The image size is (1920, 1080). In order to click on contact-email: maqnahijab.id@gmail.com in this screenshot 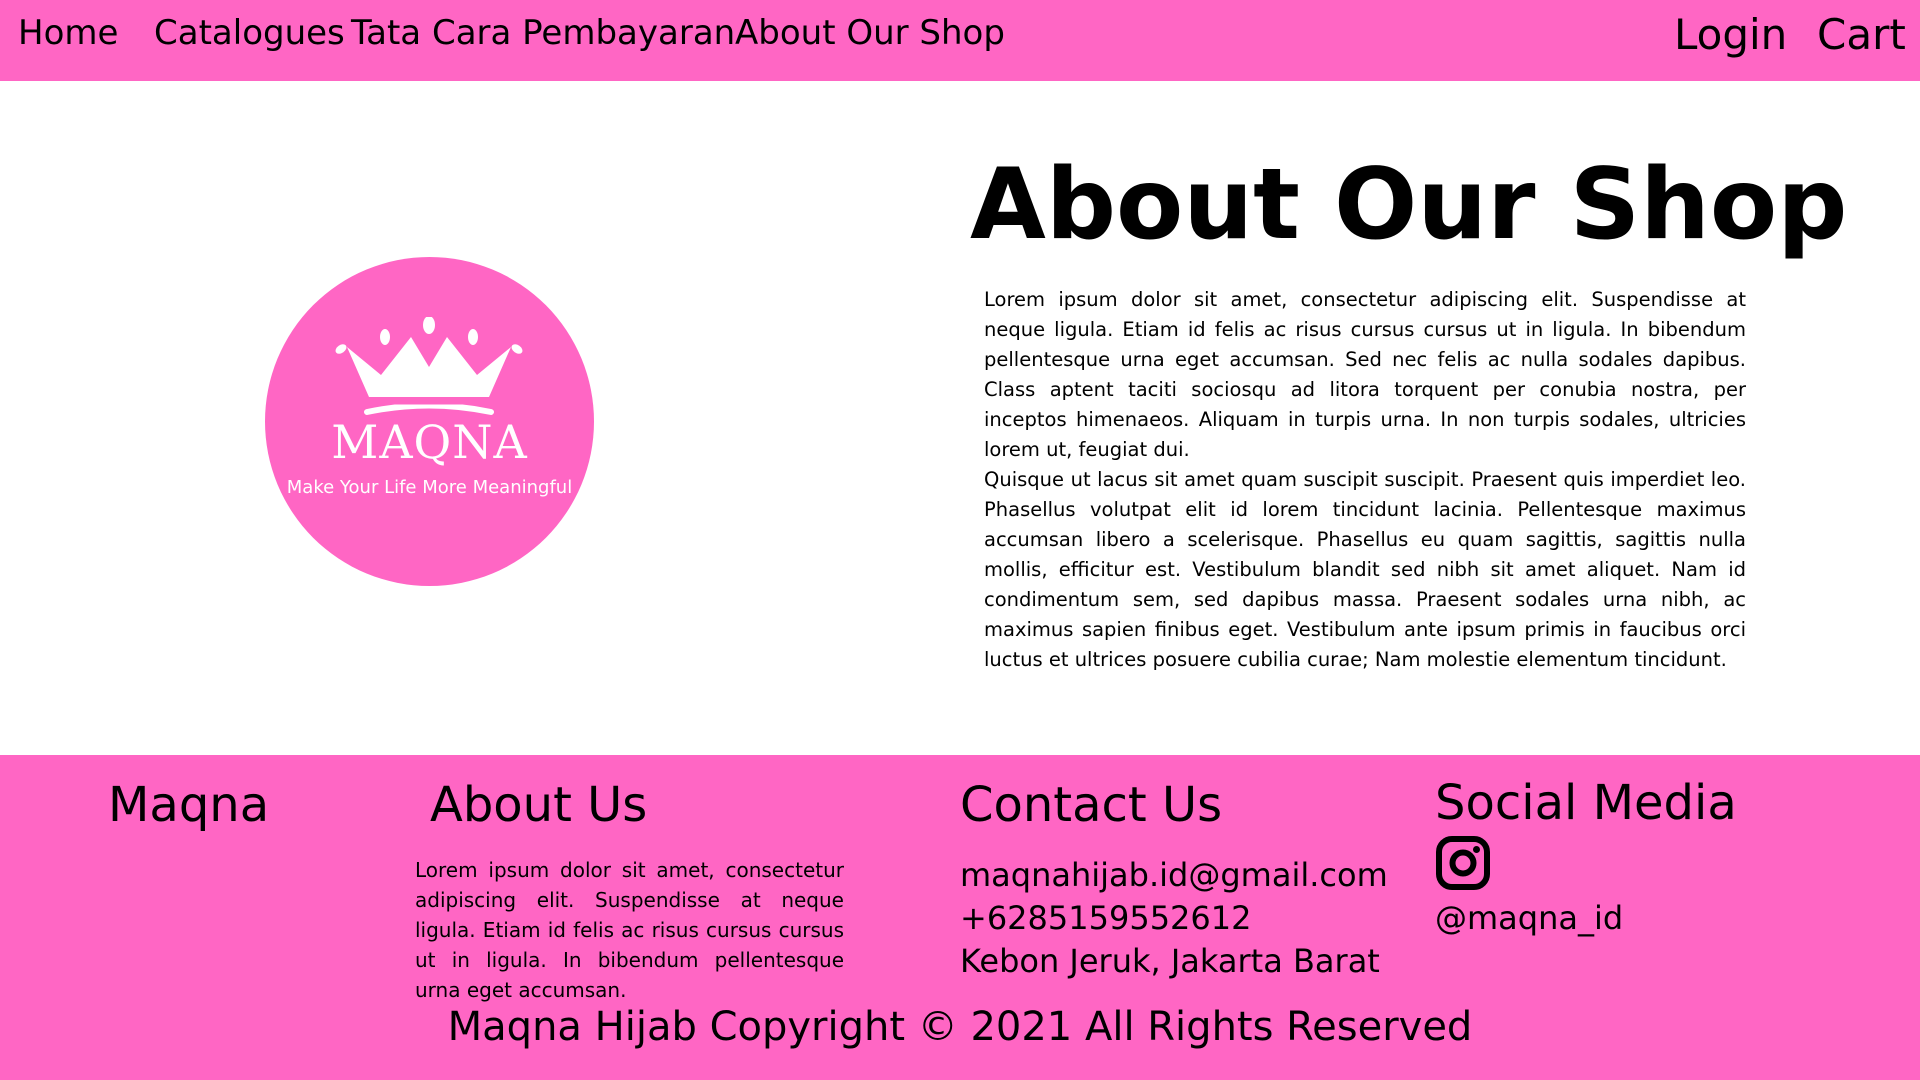, I will do `click(1174, 875)`.